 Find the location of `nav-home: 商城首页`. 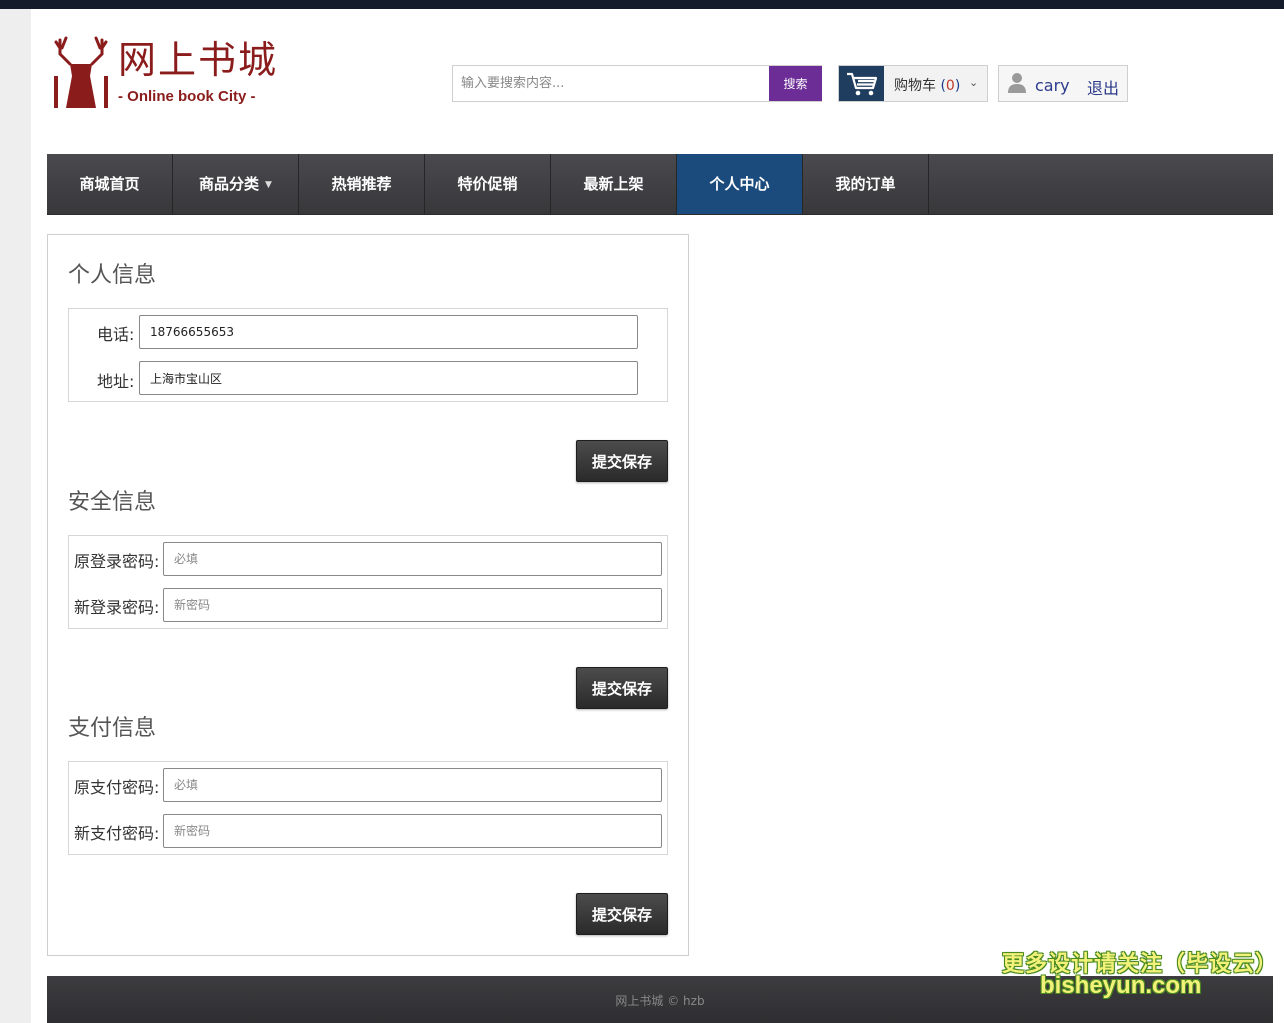

nav-home: 商城首页 is located at coordinates (110, 184).